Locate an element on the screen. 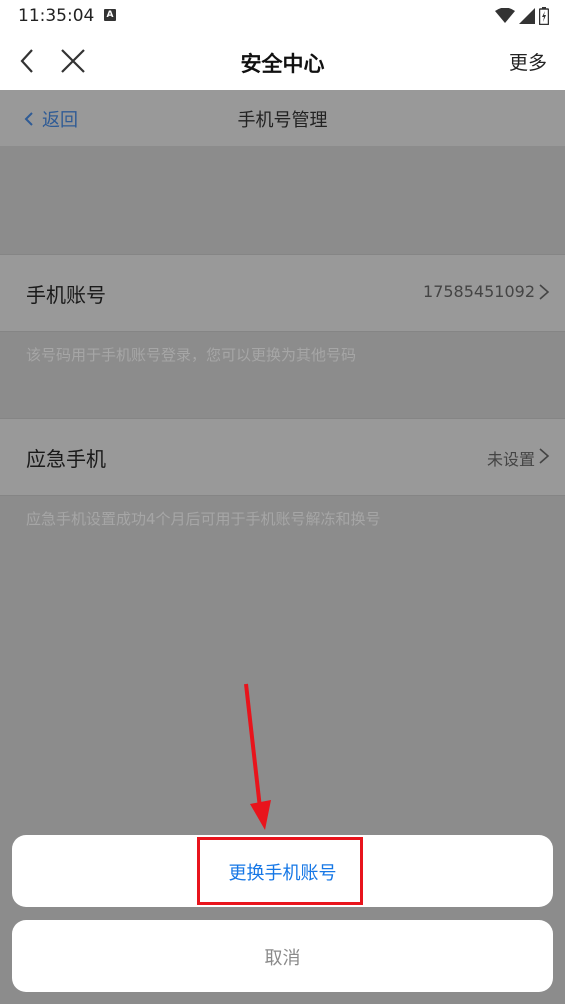 The width and height of the screenshot is (565, 1004). emergency-phone-value: 未设置 is located at coordinates (510, 459).